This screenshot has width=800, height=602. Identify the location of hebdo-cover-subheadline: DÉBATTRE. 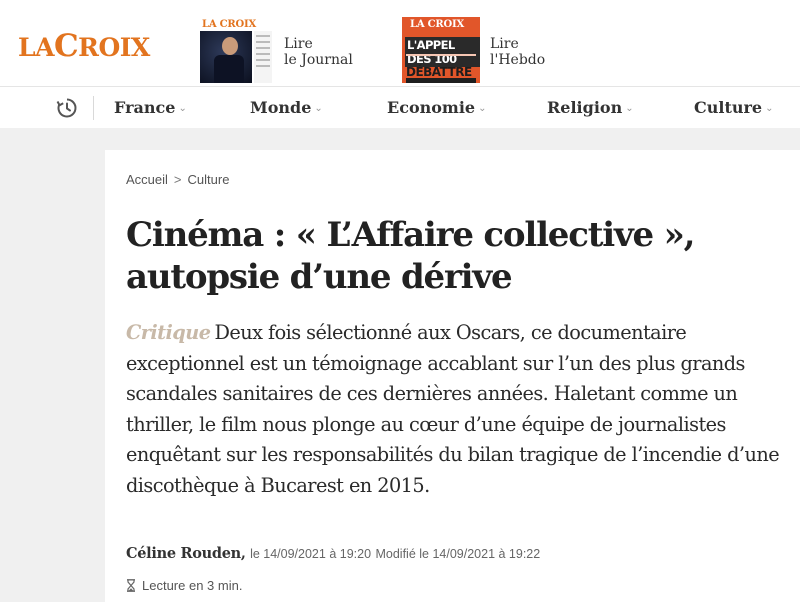
(439, 72).